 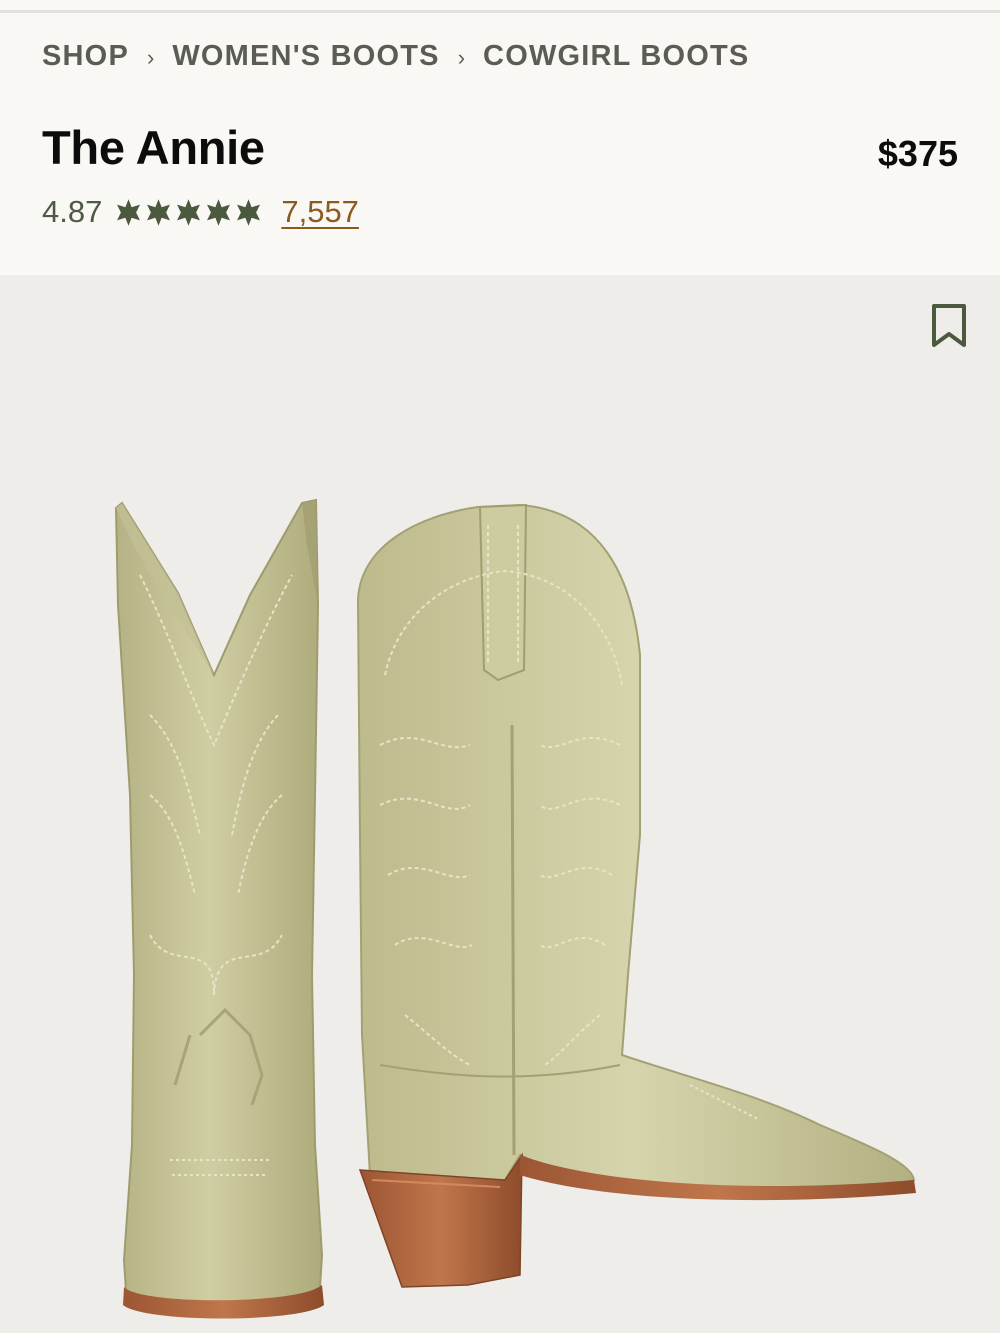 What do you see at coordinates (500, 11) in the screenshot?
I see `top-divider` at bounding box center [500, 11].